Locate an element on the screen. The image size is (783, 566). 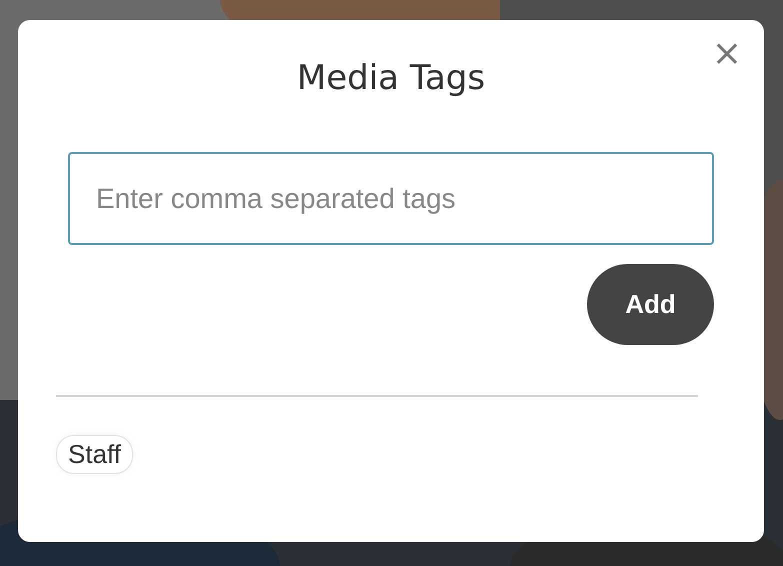
add-button: Add is located at coordinates (650, 304).